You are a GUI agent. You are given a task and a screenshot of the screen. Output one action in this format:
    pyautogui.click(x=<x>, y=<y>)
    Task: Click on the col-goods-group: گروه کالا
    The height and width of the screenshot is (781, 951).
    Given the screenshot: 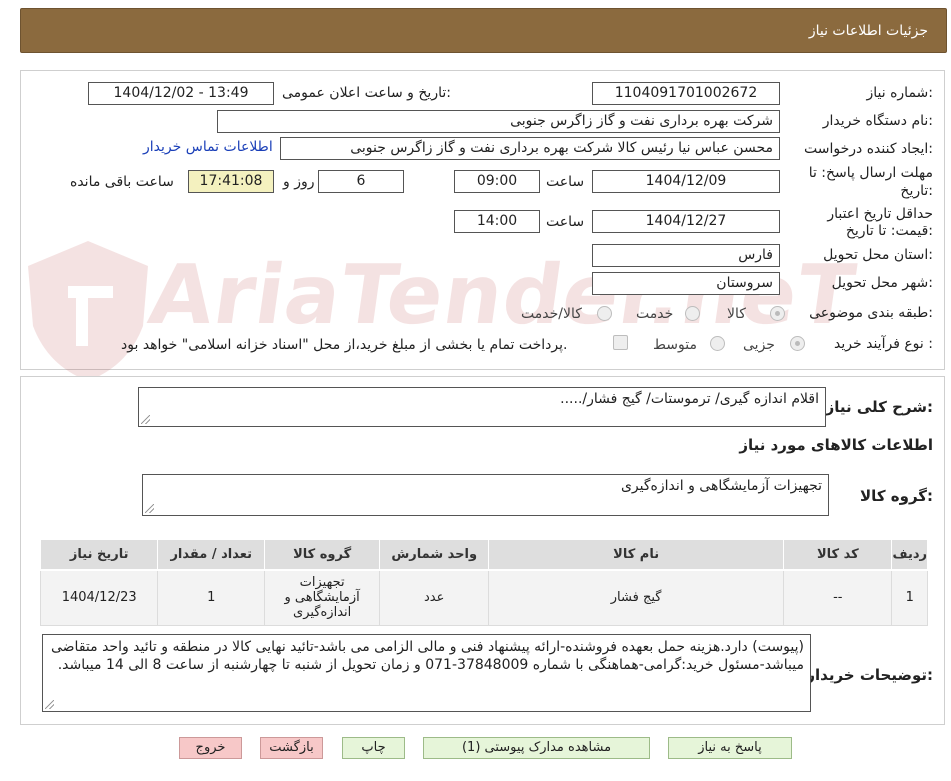 What is the action you would take?
    pyautogui.click(x=322, y=555)
    